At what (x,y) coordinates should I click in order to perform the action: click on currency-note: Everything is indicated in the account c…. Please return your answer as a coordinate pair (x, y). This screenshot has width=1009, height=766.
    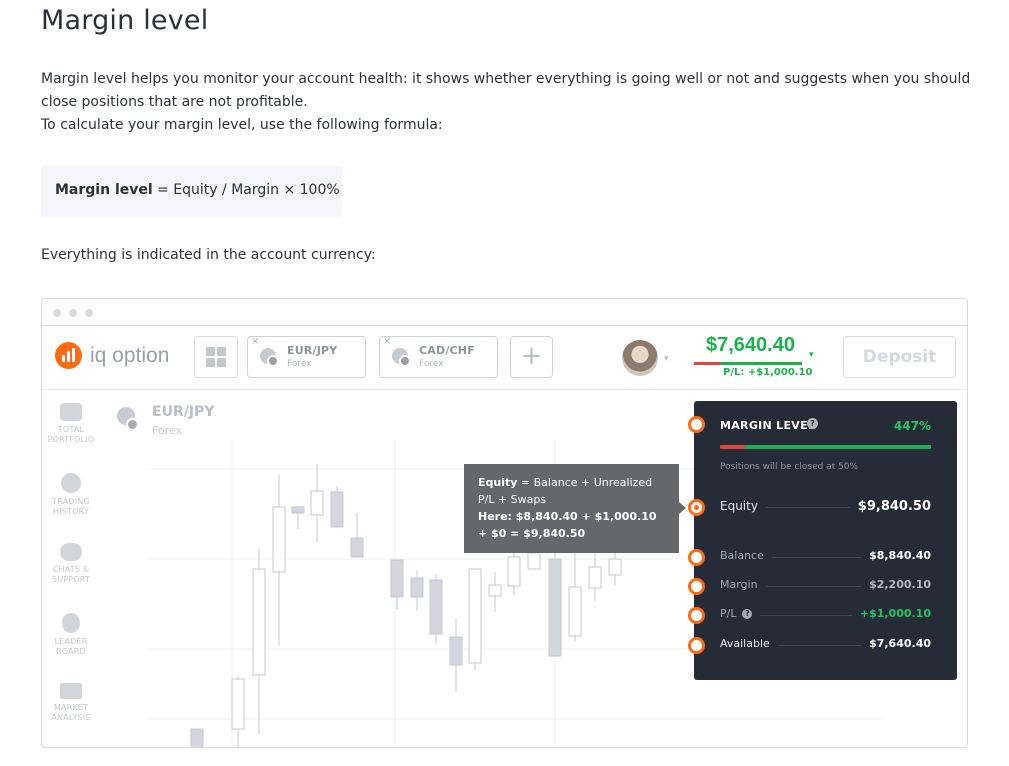
    Looking at the image, I should click on (208, 255).